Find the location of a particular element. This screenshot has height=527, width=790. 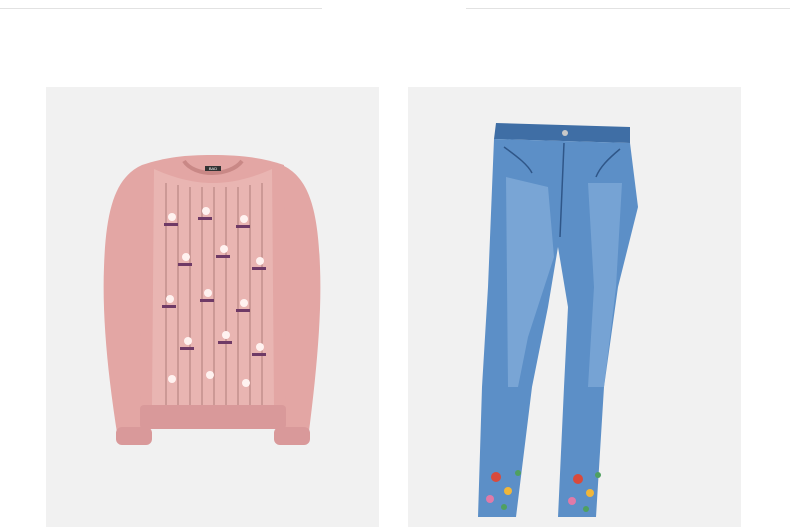

top-divider-left is located at coordinates (161, 8).